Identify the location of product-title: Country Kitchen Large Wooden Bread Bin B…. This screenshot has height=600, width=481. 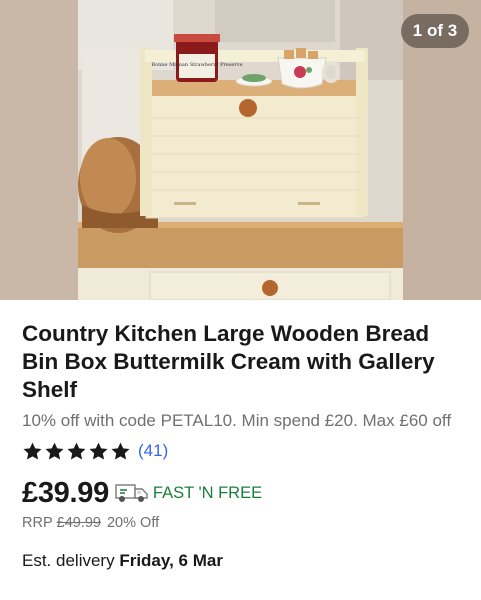
(228, 361).